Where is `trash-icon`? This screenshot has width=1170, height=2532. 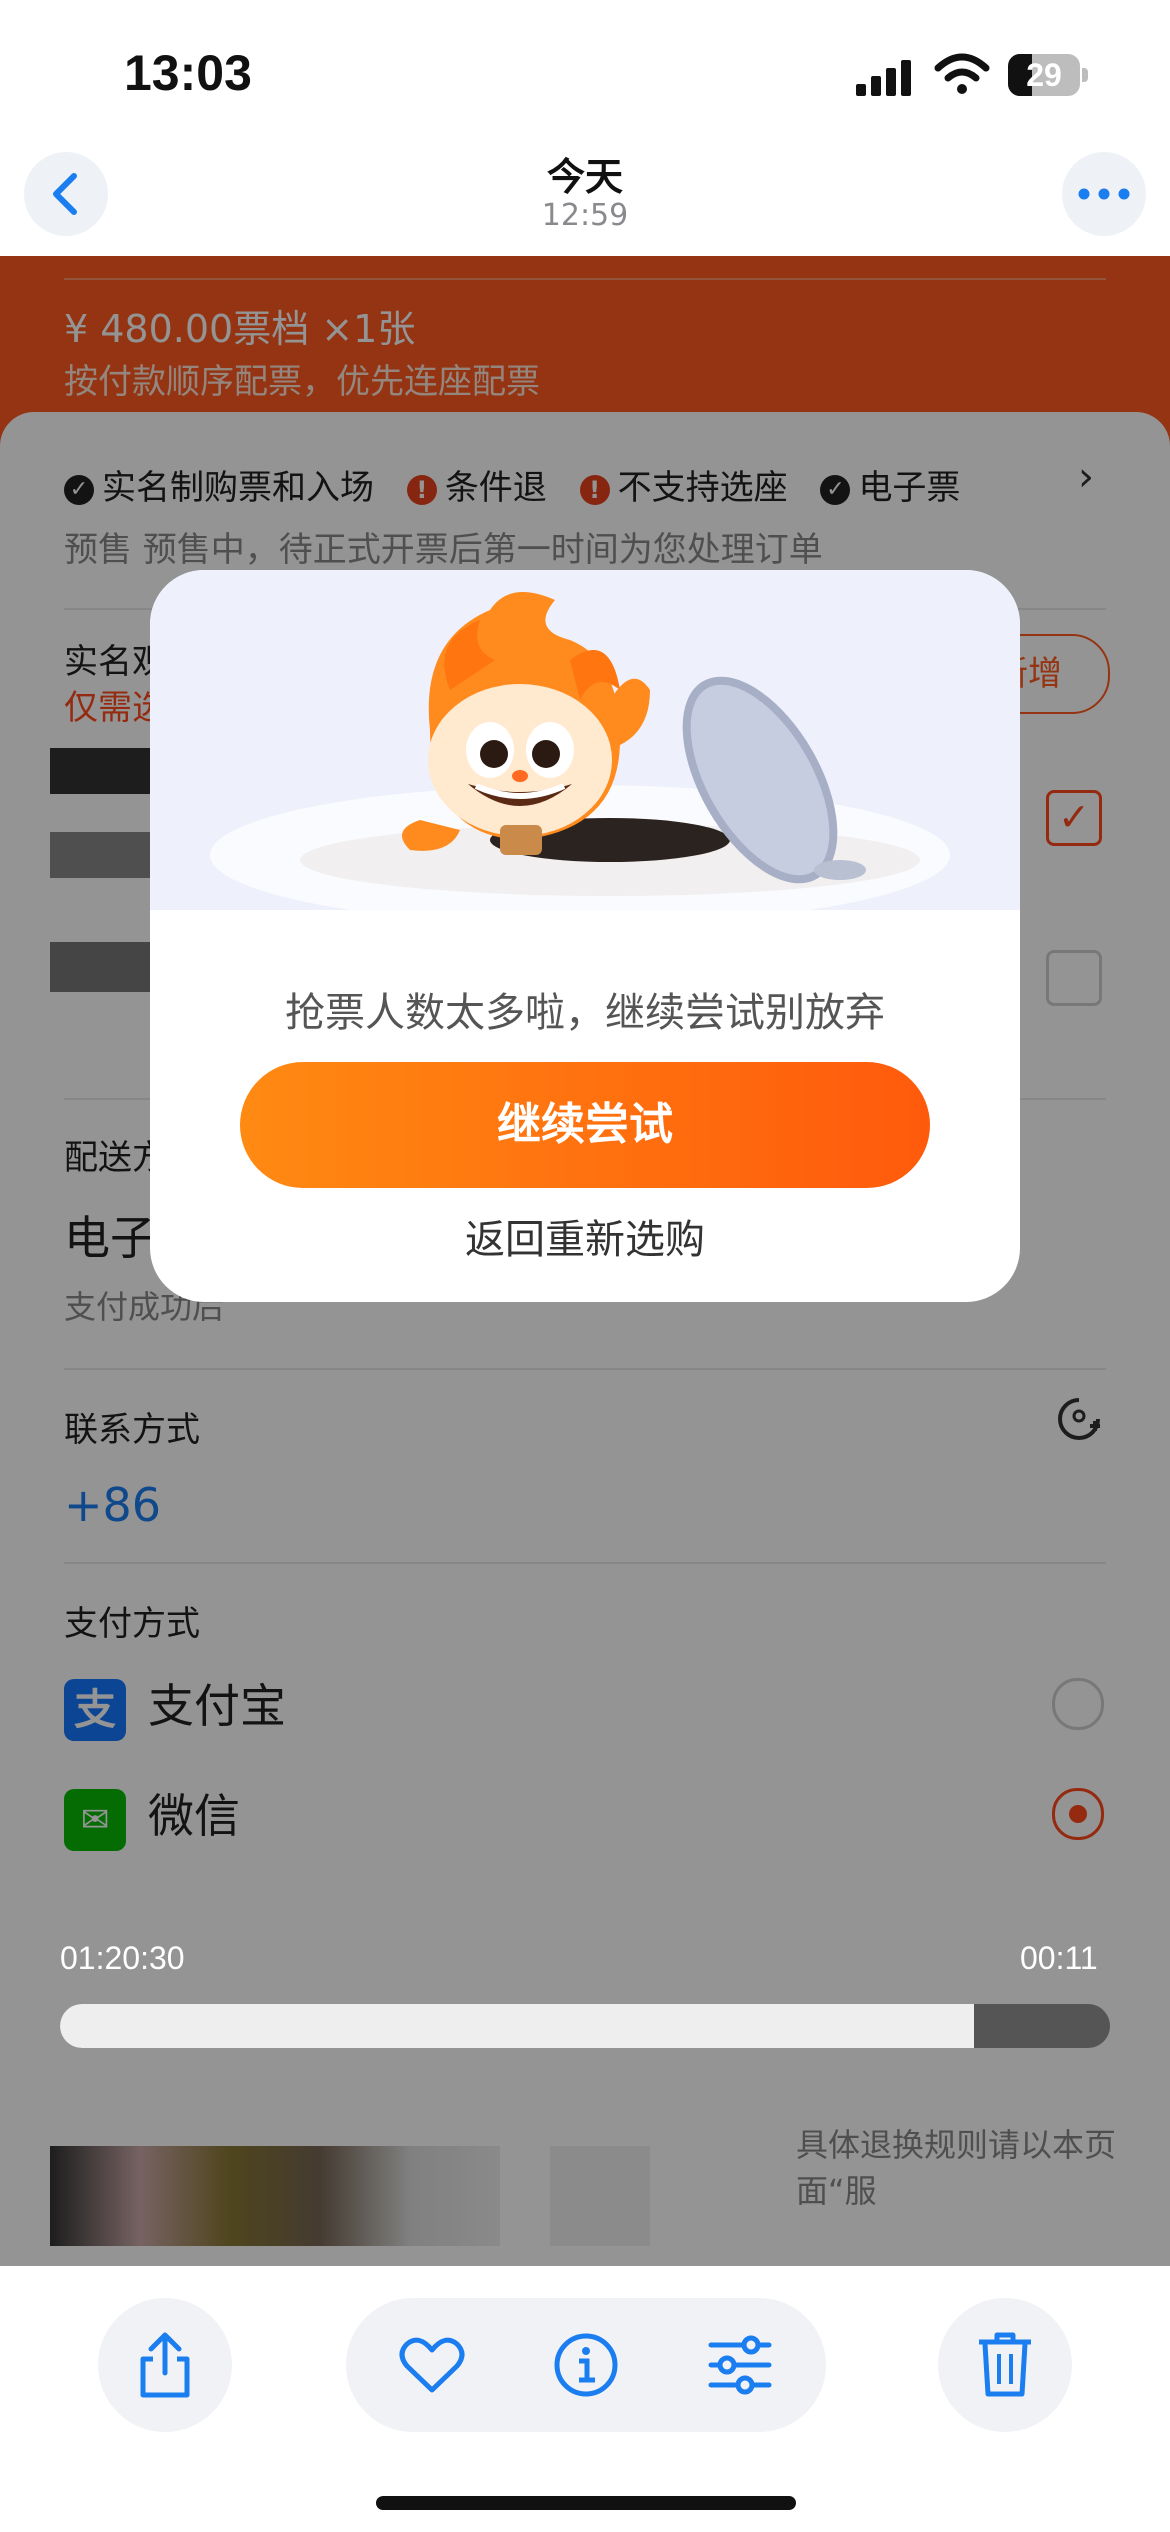 trash-icon is located at coordinates (1005, 2364).